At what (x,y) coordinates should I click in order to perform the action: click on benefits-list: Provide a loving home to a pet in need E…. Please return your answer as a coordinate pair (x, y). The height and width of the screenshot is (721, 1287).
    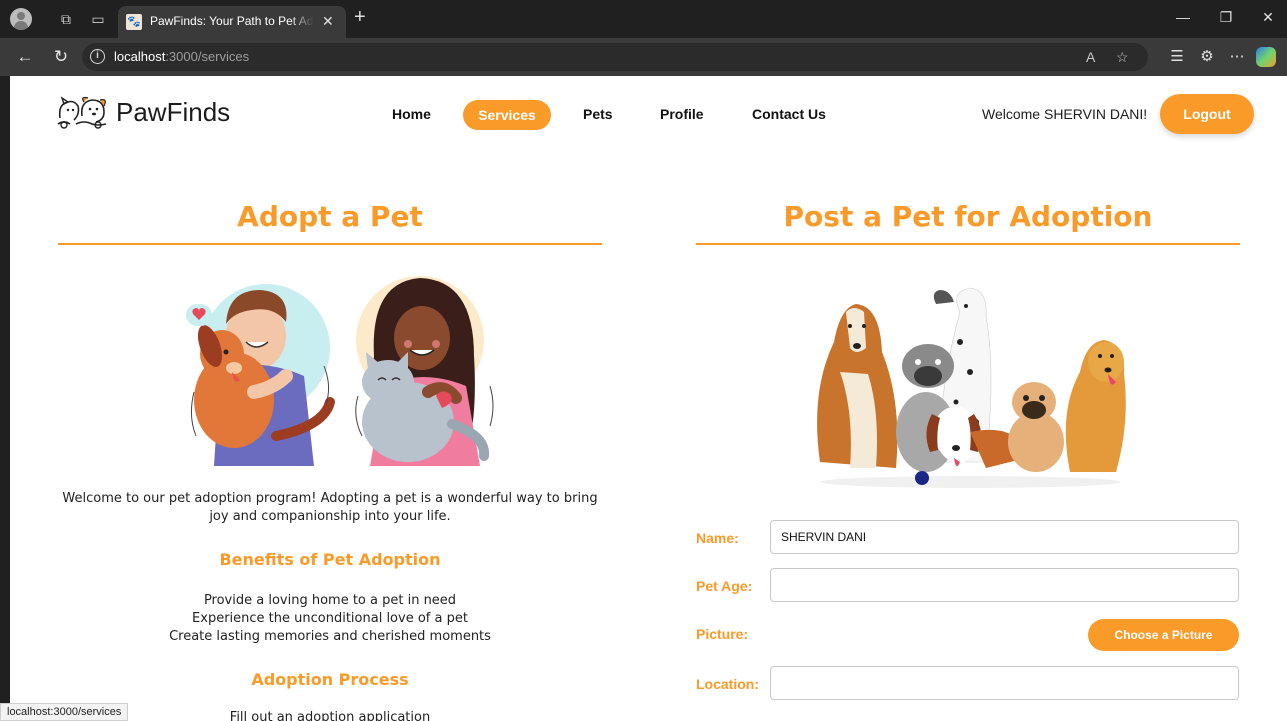
    Looking at the image, I should click on (330, 619).